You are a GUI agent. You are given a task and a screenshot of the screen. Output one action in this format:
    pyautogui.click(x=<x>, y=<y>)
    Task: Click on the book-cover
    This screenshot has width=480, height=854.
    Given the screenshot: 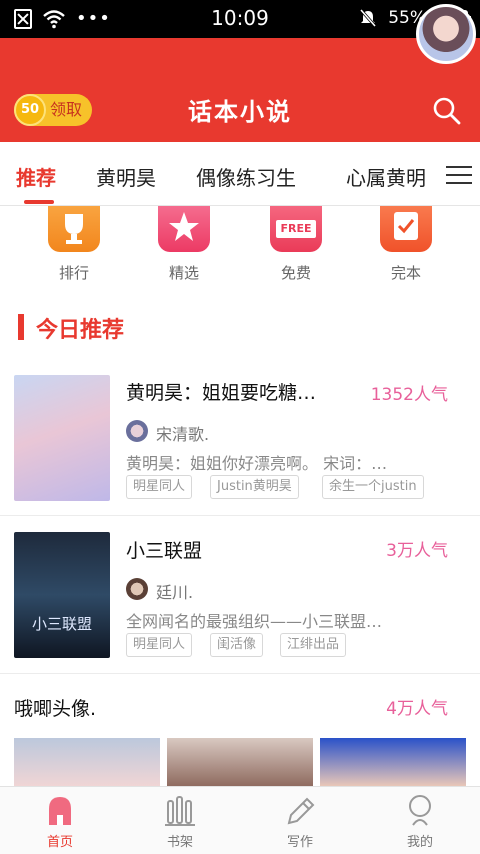 What is the action you would take?
    pyautogui.click(x=62, y=438)
    